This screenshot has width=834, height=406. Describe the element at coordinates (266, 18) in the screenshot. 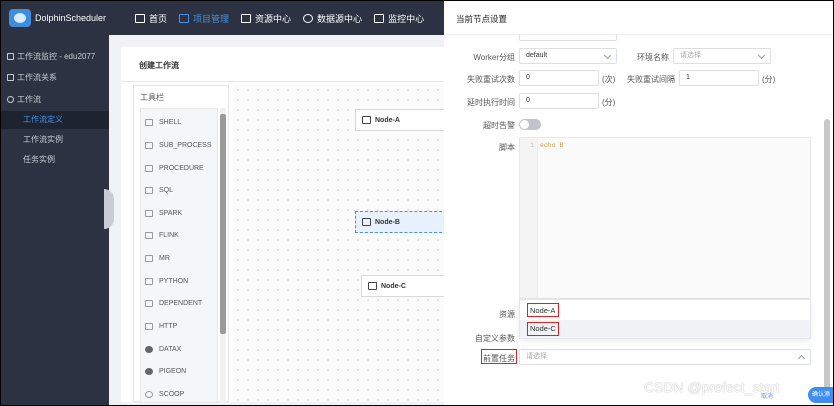

I see `nav-resource: 资源中心` at that location.